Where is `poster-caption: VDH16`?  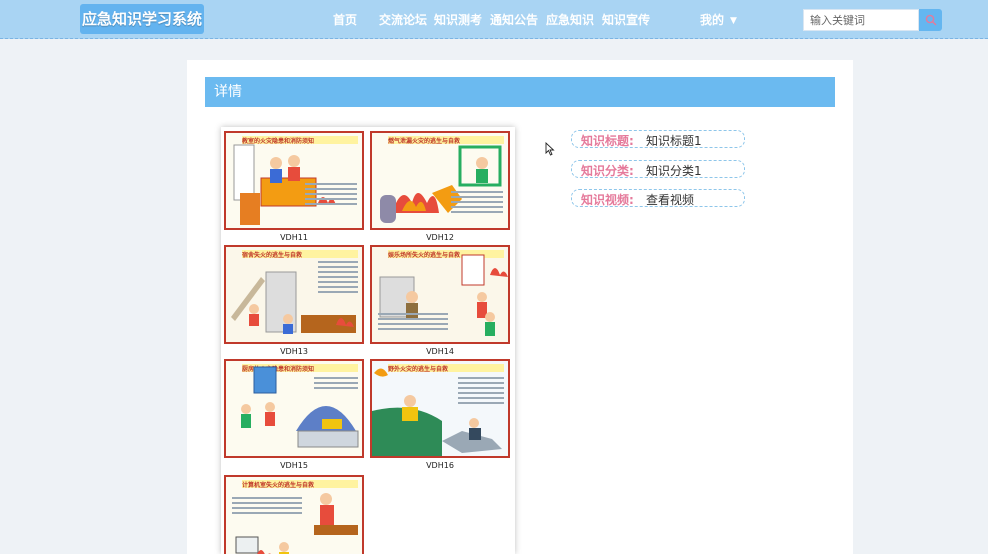
poster-caption: VDH16 is located at coordinates (440, 465).